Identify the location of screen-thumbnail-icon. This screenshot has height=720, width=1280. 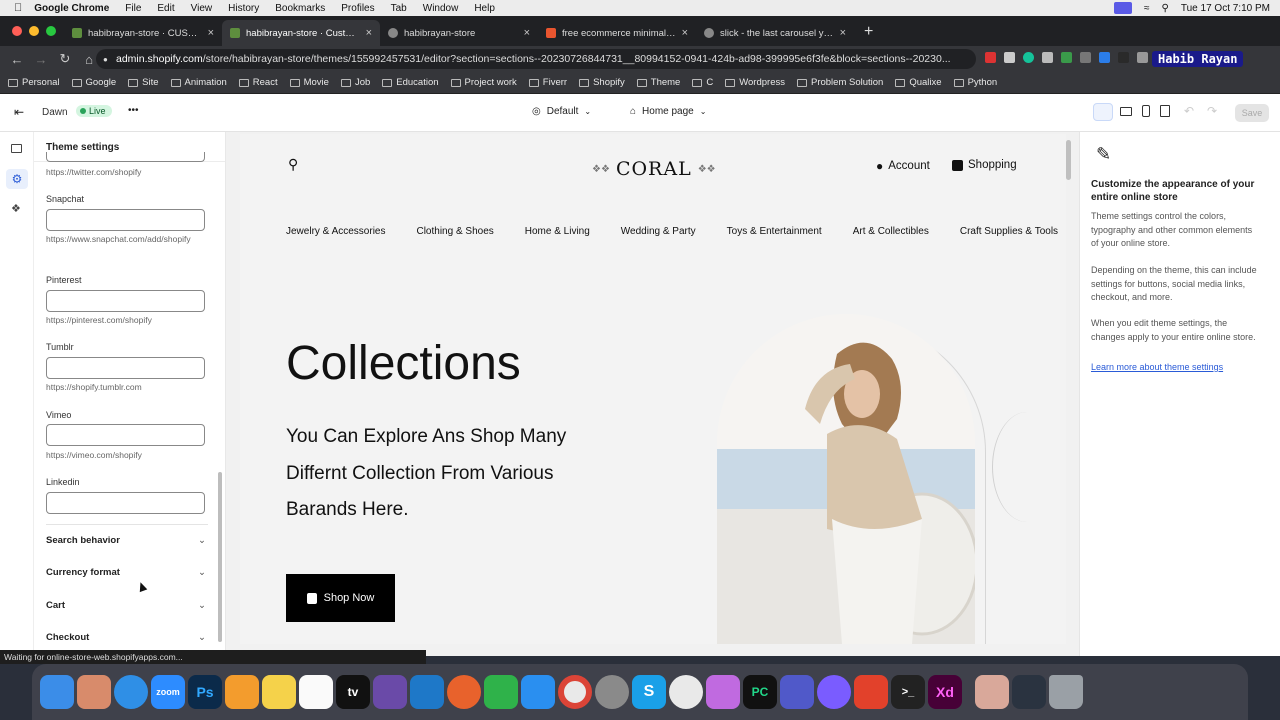
(1029, 692).